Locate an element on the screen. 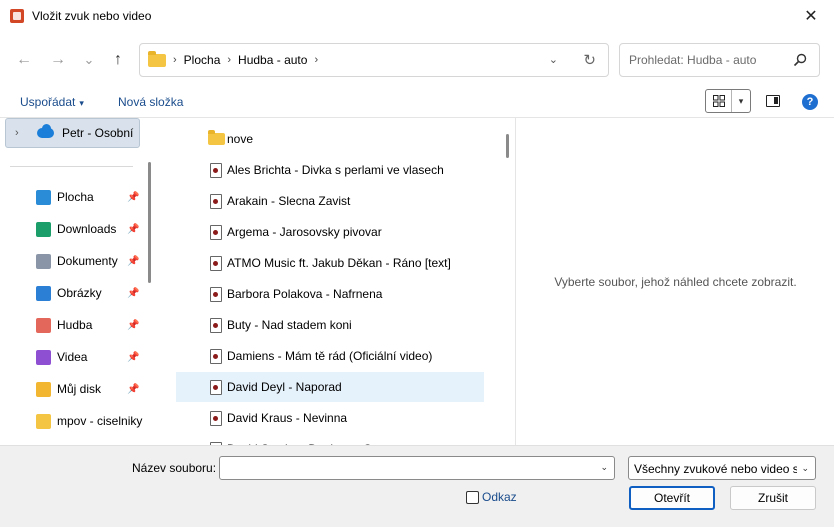 The height and width of the screenshot is (527, 834). sidebar-item: Obrázky 📌 is located at coordinates (71, 293).